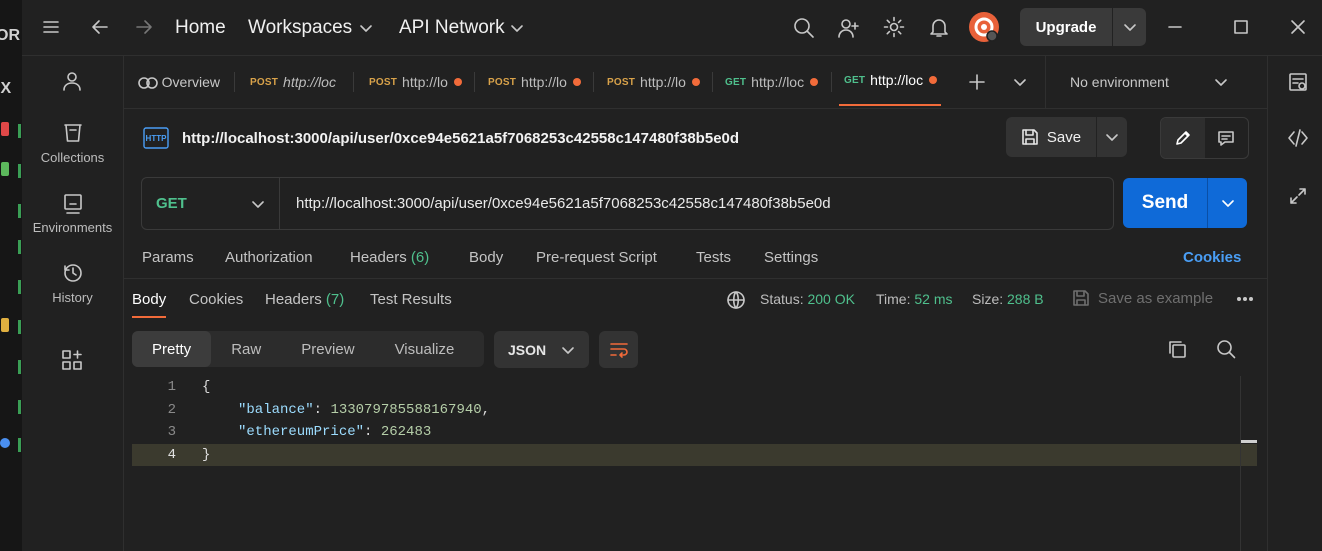 Image resolution: width=1322 pixels, height=551 pixels. Describe the element at coordinates (1241, 27) in the screenshot. I see `maximize-icon` at that location.